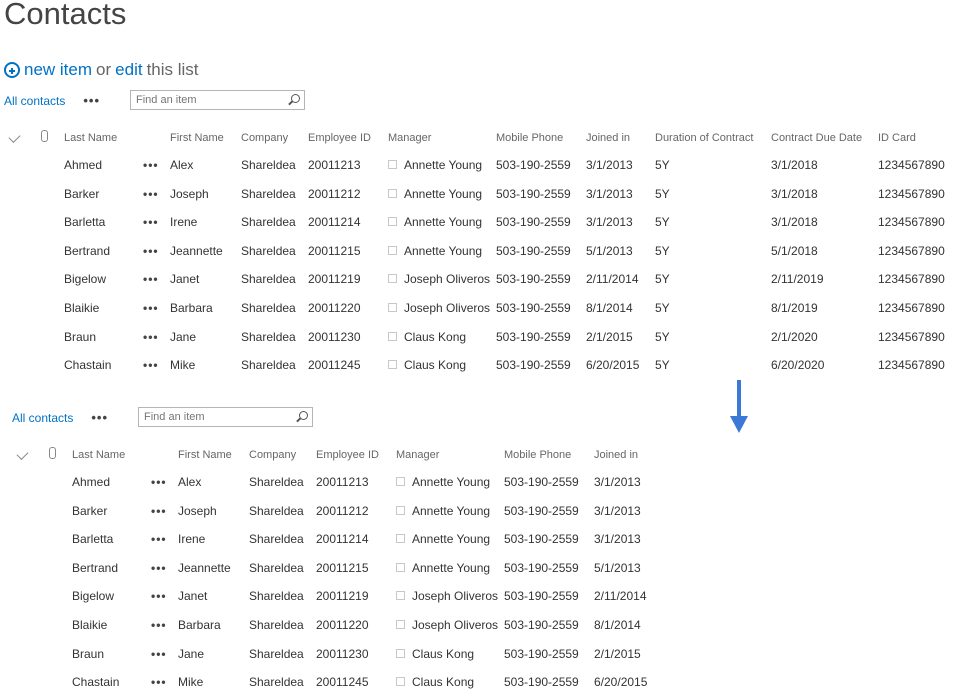 Image resolution: width=957 pixels, height=699 pixels. What do you see at coordinates (192, 539) in the screenshot?
I see `cell-first: Irene` at bounding box center [192, 539].